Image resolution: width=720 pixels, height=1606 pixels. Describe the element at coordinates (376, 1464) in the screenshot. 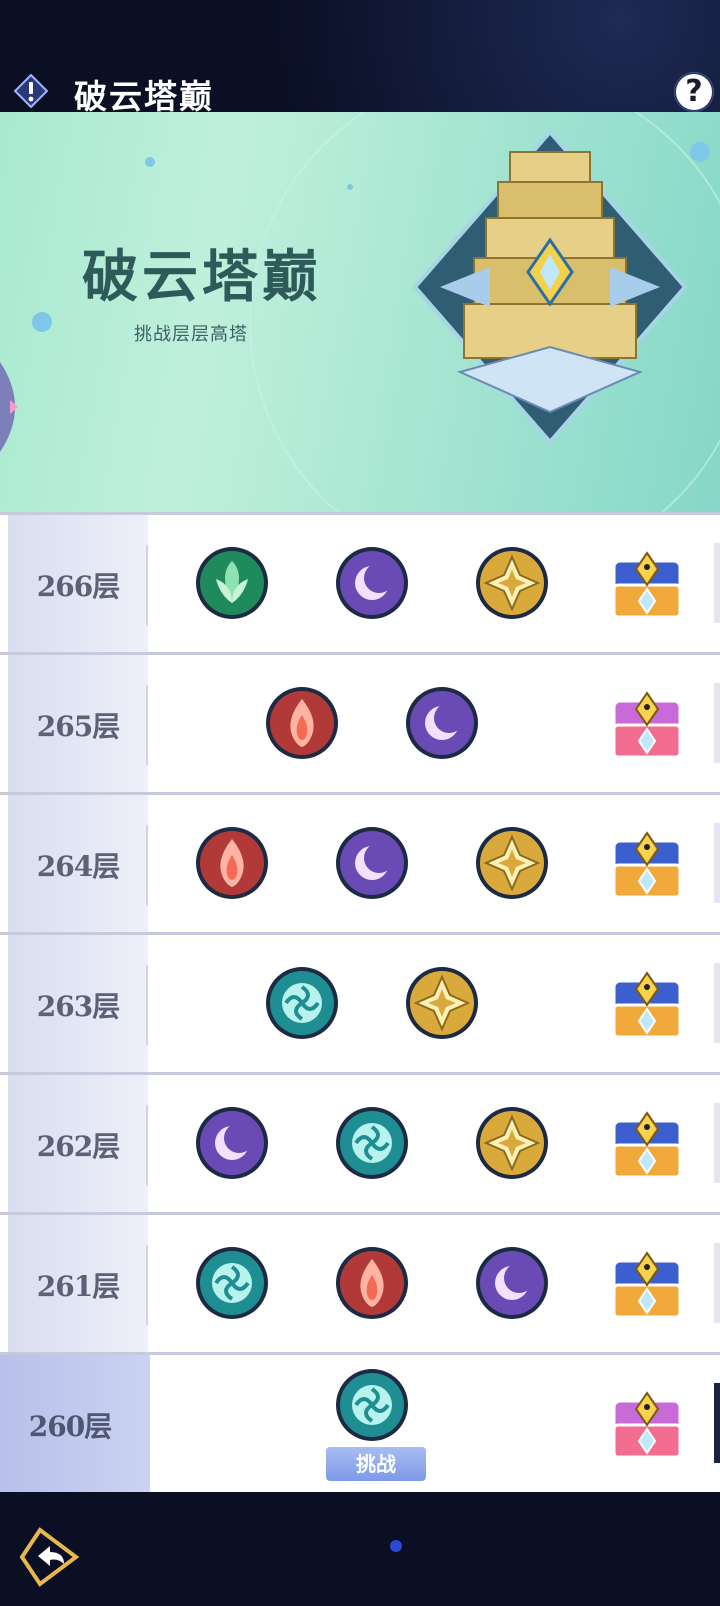

I see `challenge-button: 挑战` at that location.